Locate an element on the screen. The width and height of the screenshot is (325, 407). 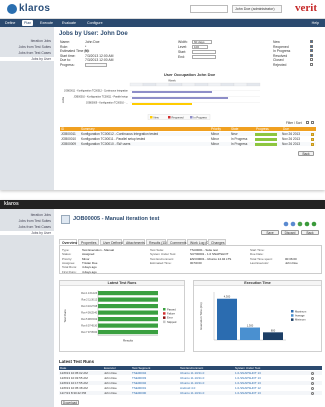
nav-plan: Plan is located at coordinates (28, 23).